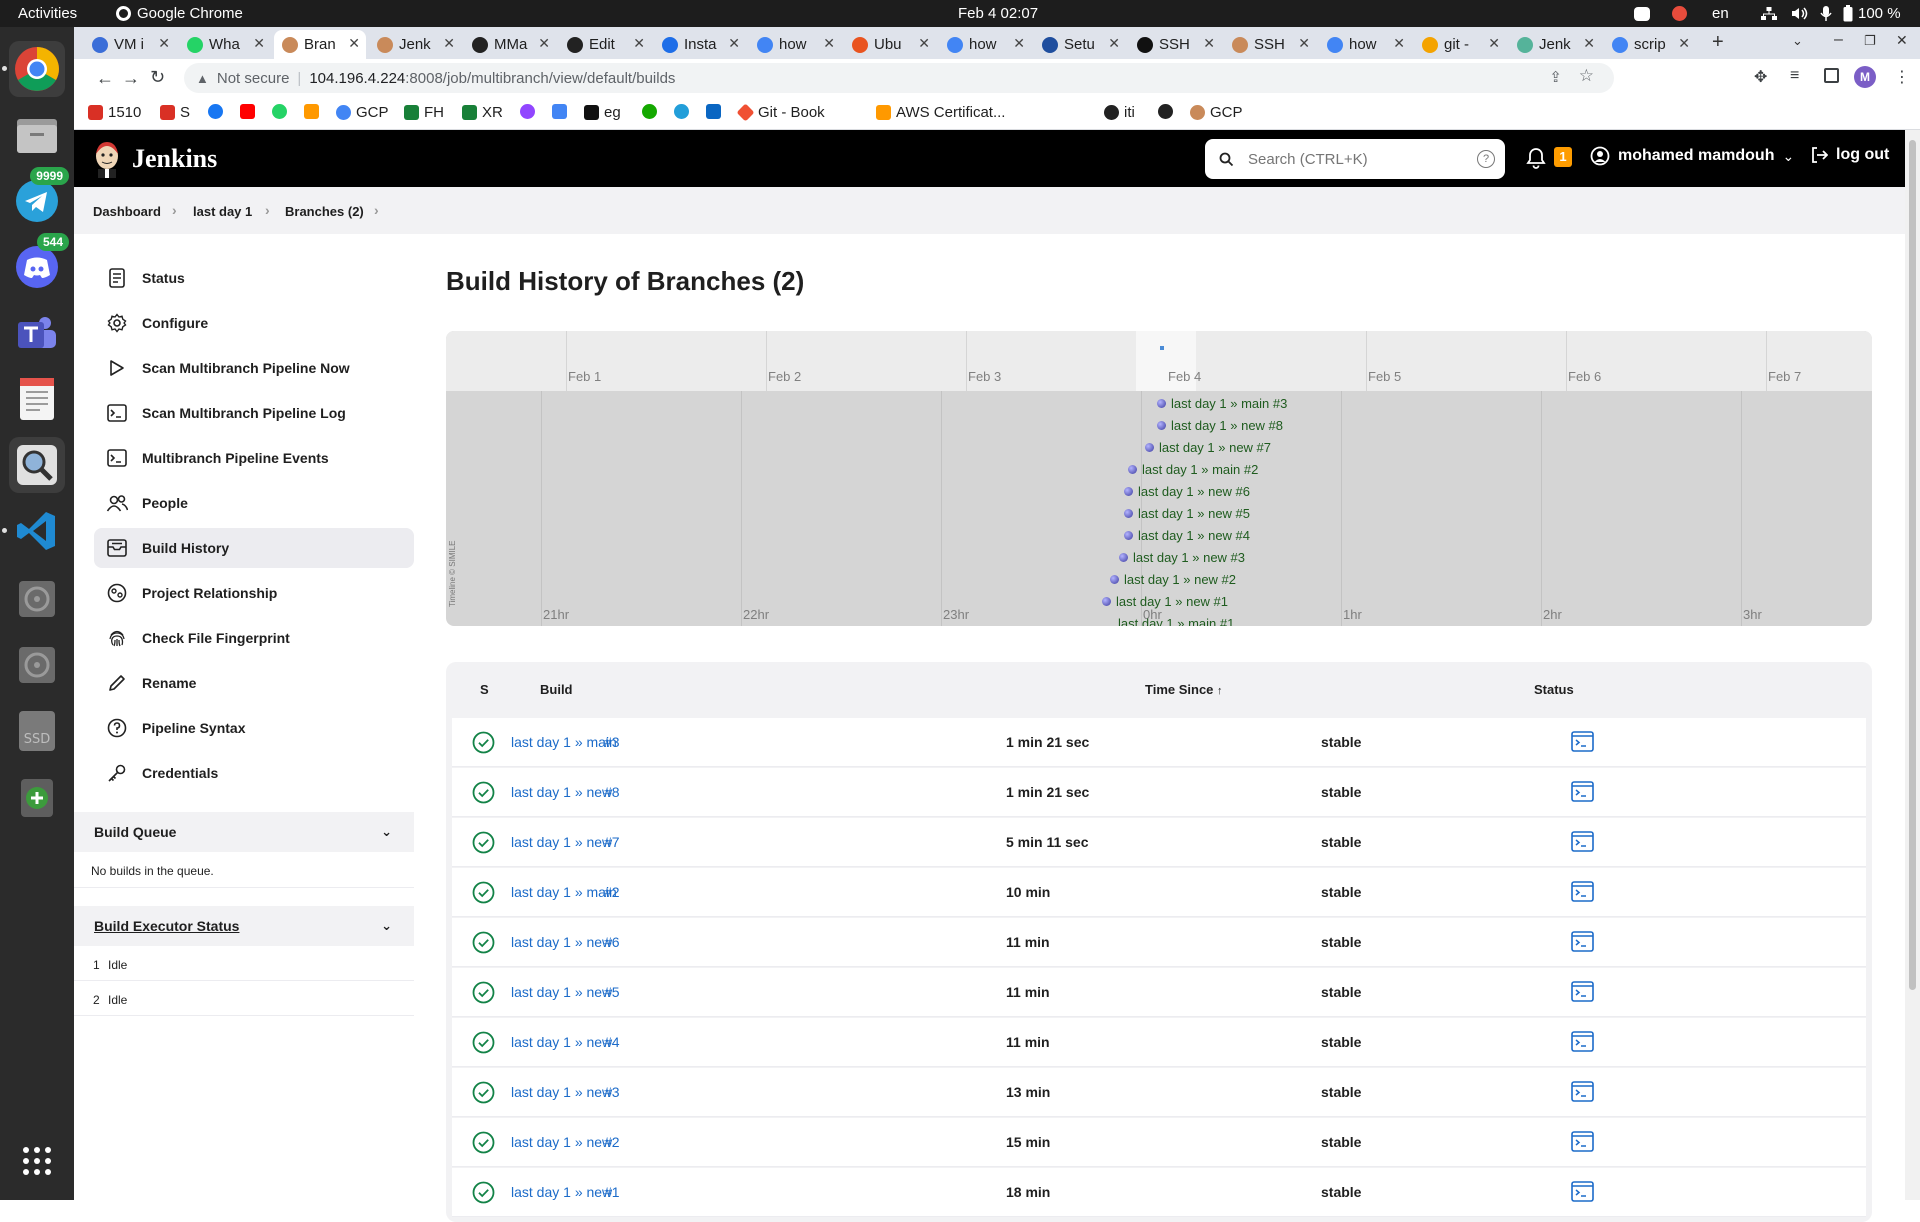  What do you see at coordinates (127, 211) in the screenshot?
I see `breadcrumb-dashboard: Dashboard` at bounding box center [127, 211].